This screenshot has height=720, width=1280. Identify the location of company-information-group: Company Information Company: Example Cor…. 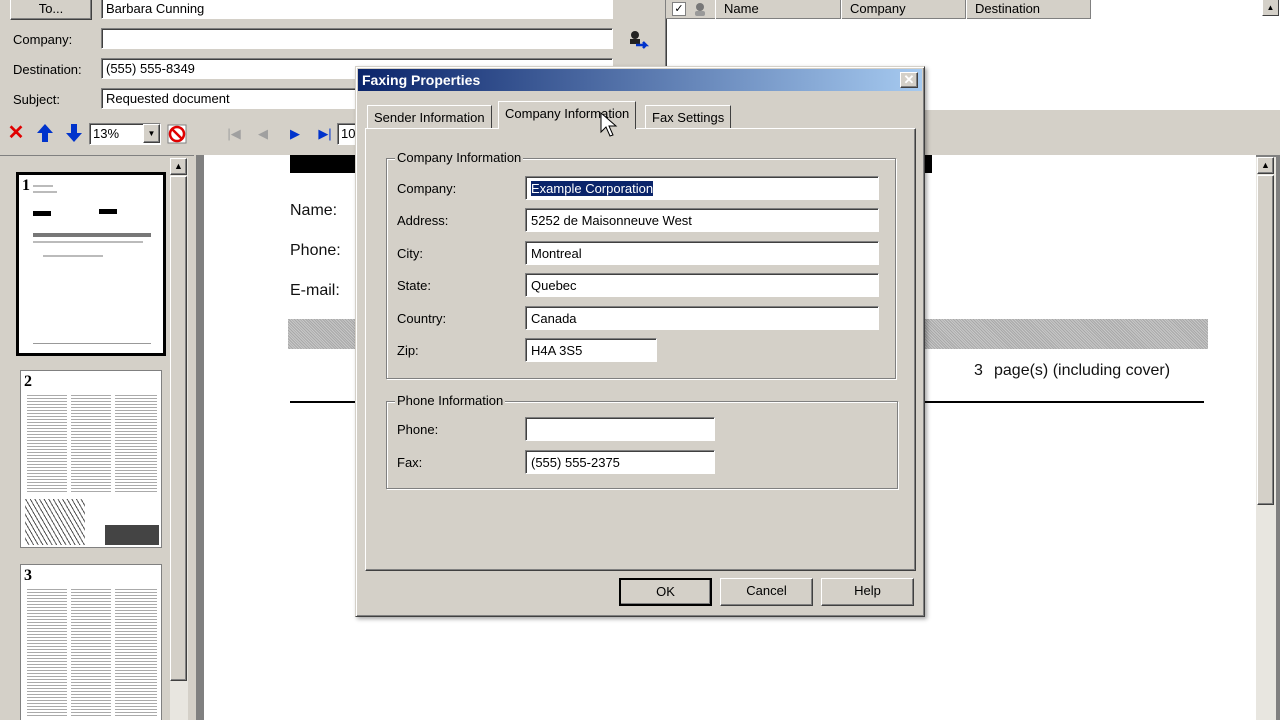
(641, 264).